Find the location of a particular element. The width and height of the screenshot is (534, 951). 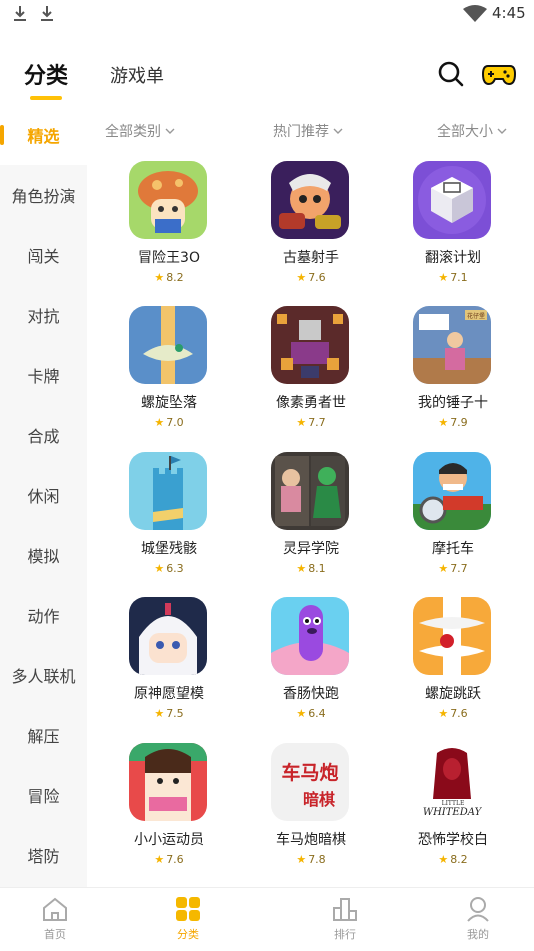

sidebar-item-tower-defense: 塔防 is located at coordinates (43, 855).